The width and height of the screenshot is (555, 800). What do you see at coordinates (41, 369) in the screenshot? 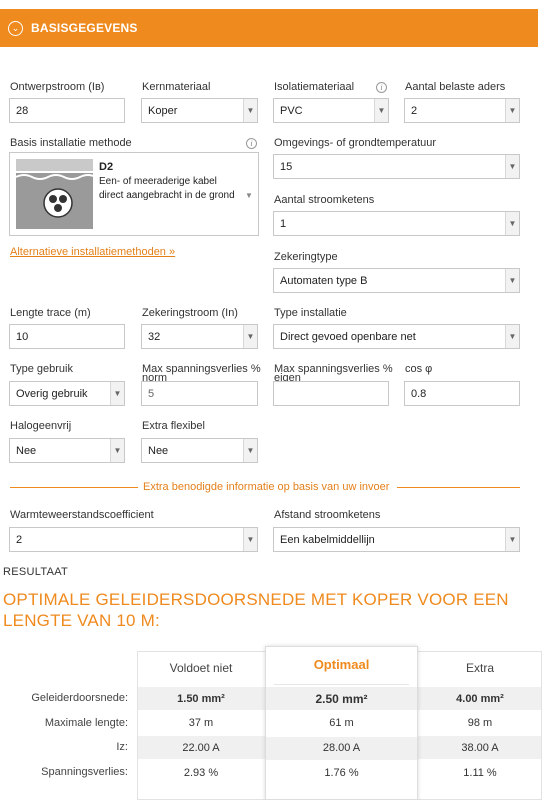
I see `type-gebruik-label: Type gebruik` at bounding box center [41, 369].